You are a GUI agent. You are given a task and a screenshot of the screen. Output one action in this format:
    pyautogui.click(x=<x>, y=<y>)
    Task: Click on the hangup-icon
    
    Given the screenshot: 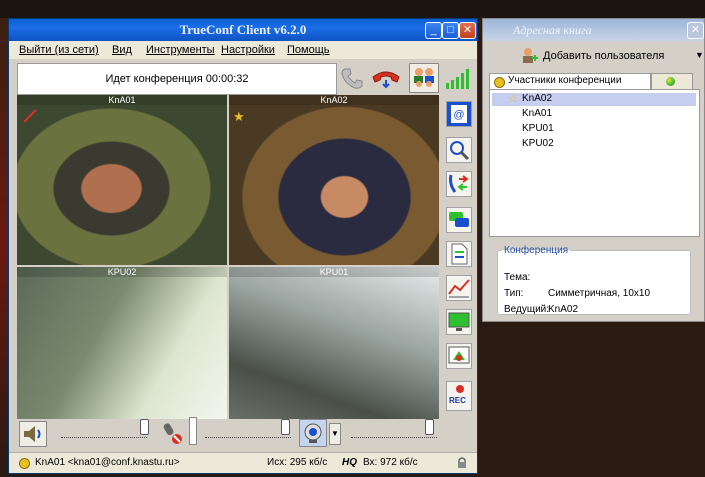 What is the action you would take?
    pyautogui.click(x=385, y=78)
    